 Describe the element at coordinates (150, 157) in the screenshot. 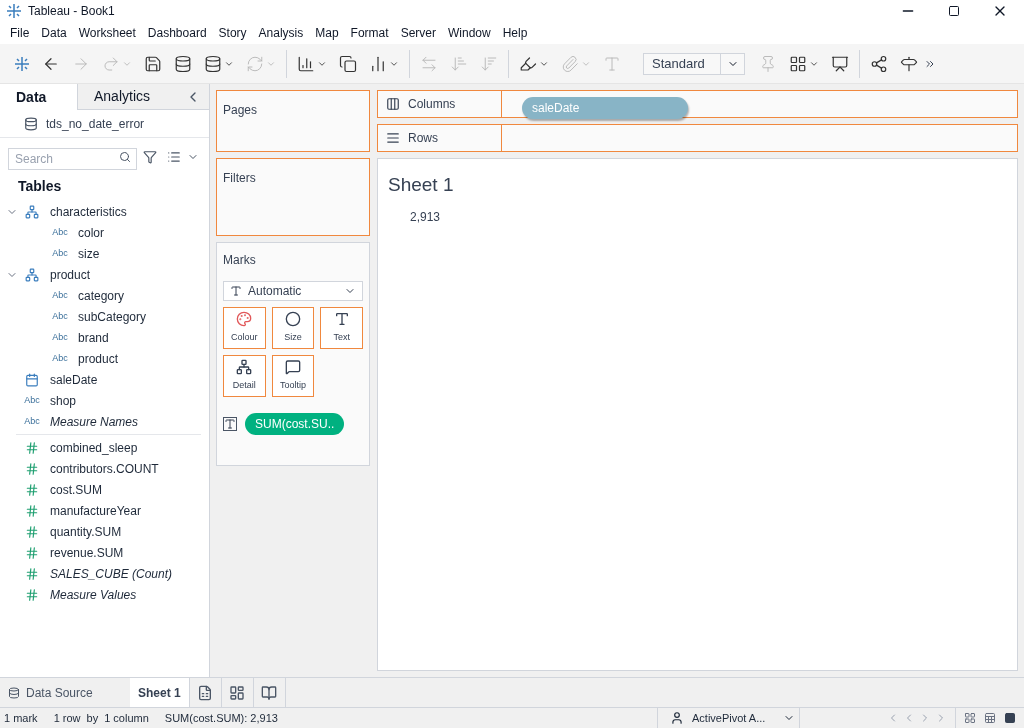

I see `filter-icon` at that location.